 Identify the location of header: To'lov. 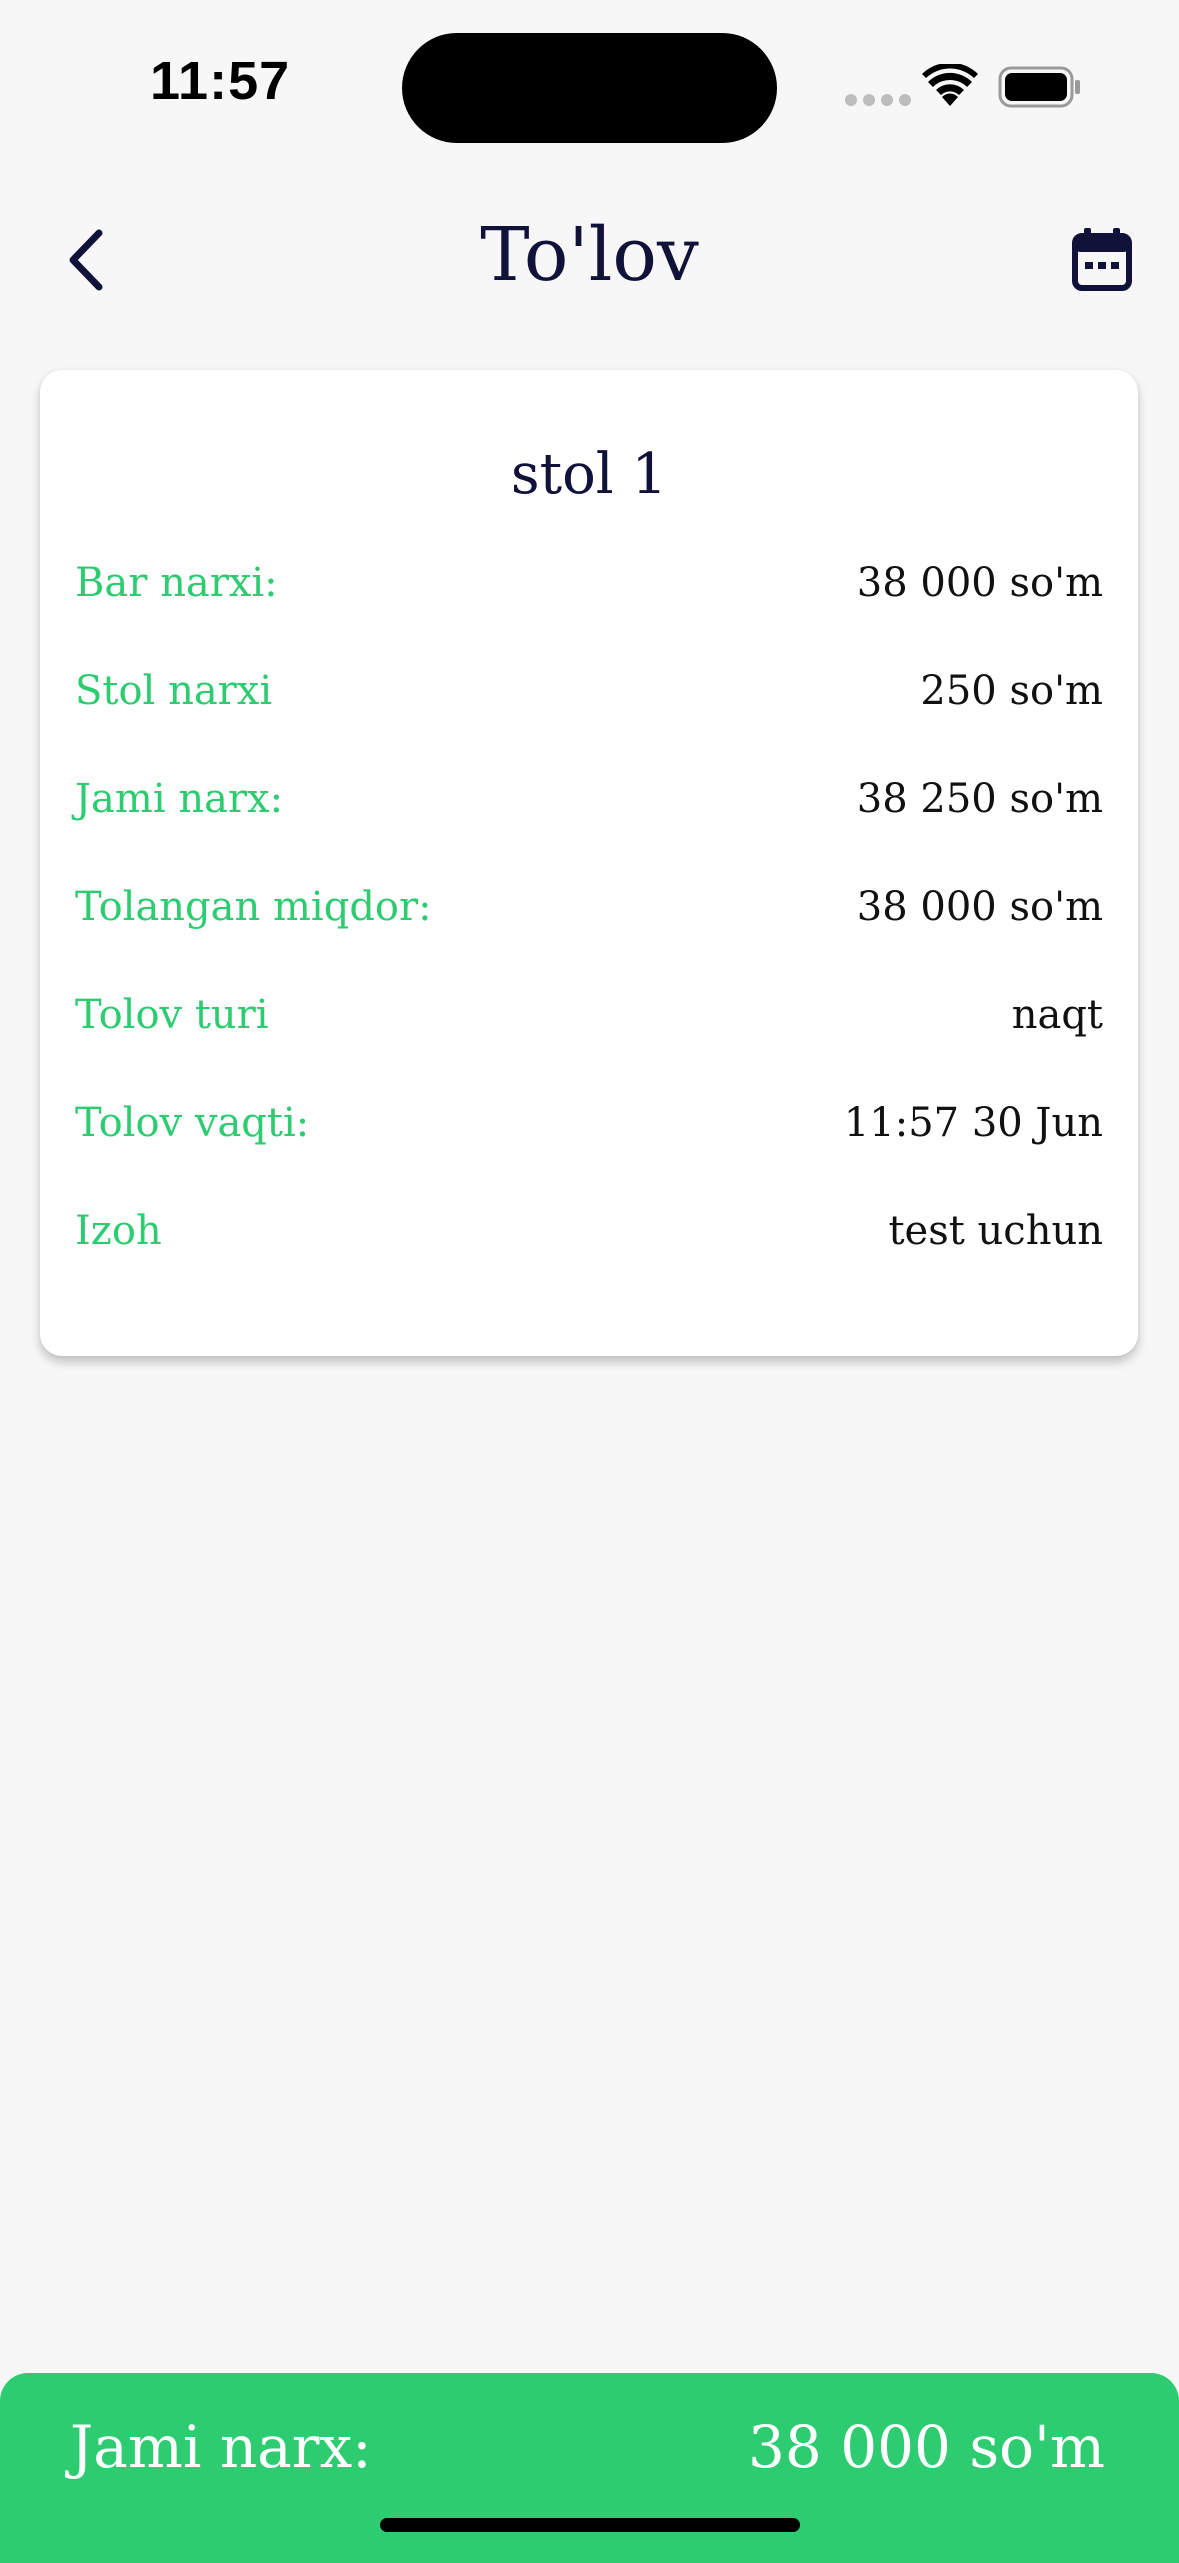
(589, 260).